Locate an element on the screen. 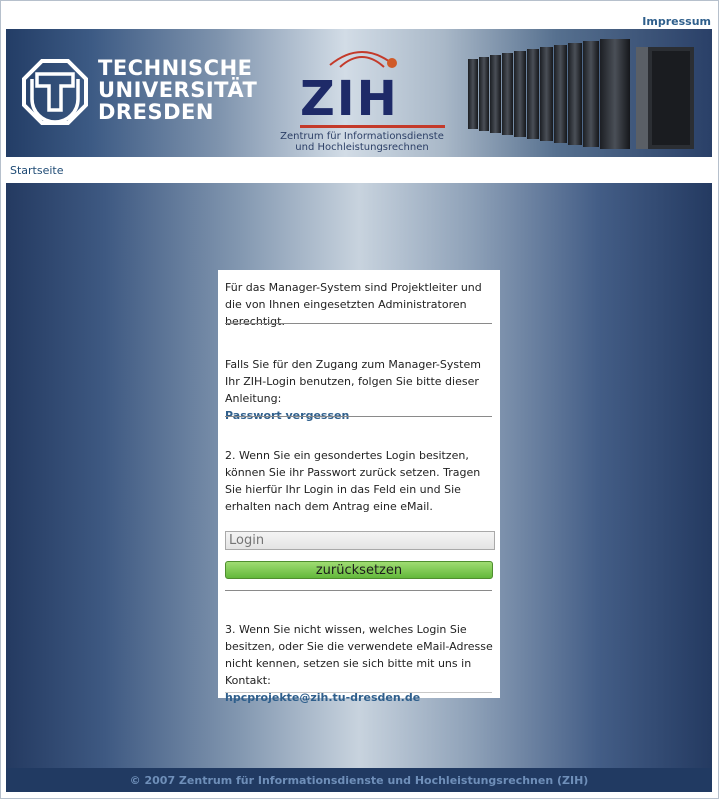 The height and width of the screenshot is (799, 719). server-rack-icon is located at coordinates (581, 94).